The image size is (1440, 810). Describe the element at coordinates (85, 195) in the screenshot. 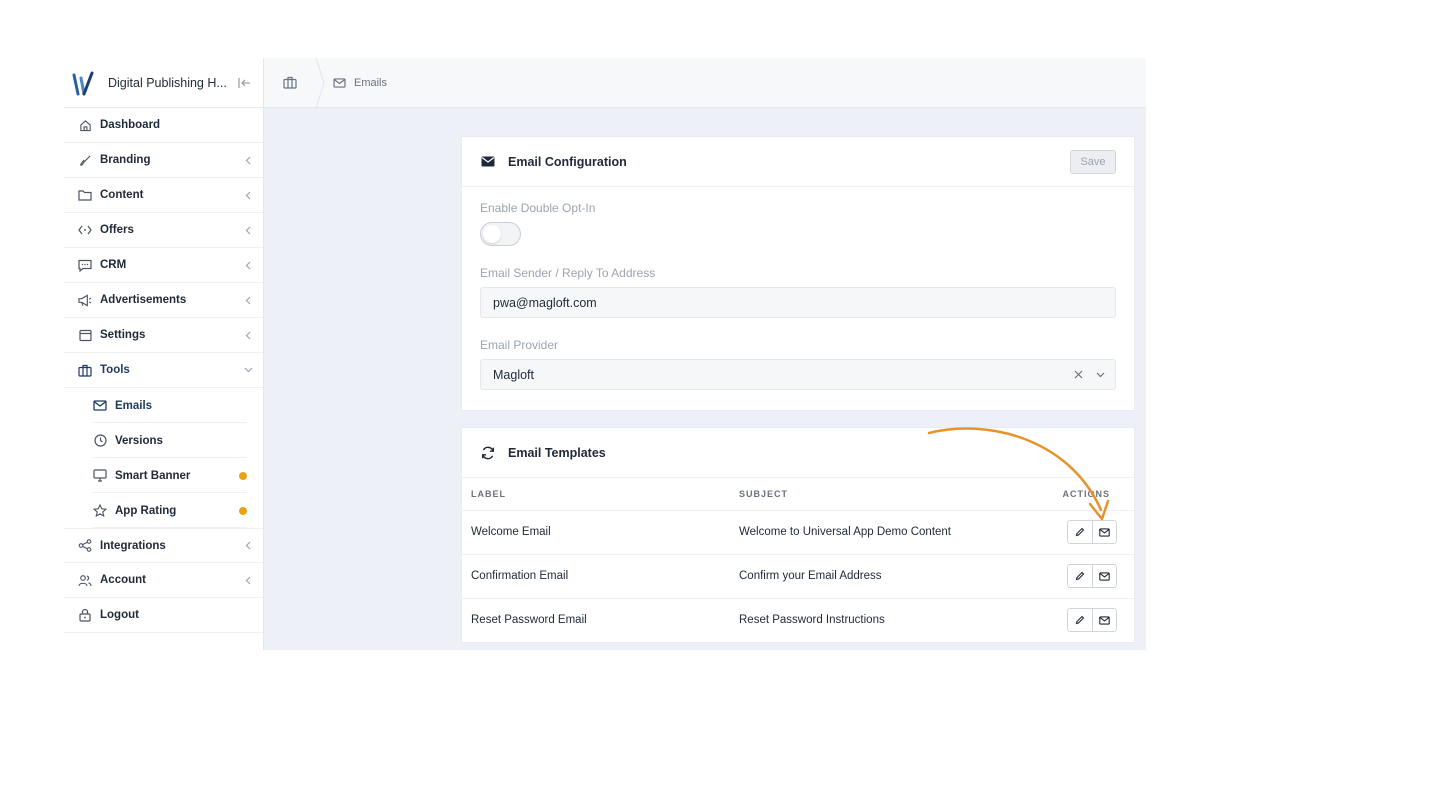

I see `folder-icon` at that location.